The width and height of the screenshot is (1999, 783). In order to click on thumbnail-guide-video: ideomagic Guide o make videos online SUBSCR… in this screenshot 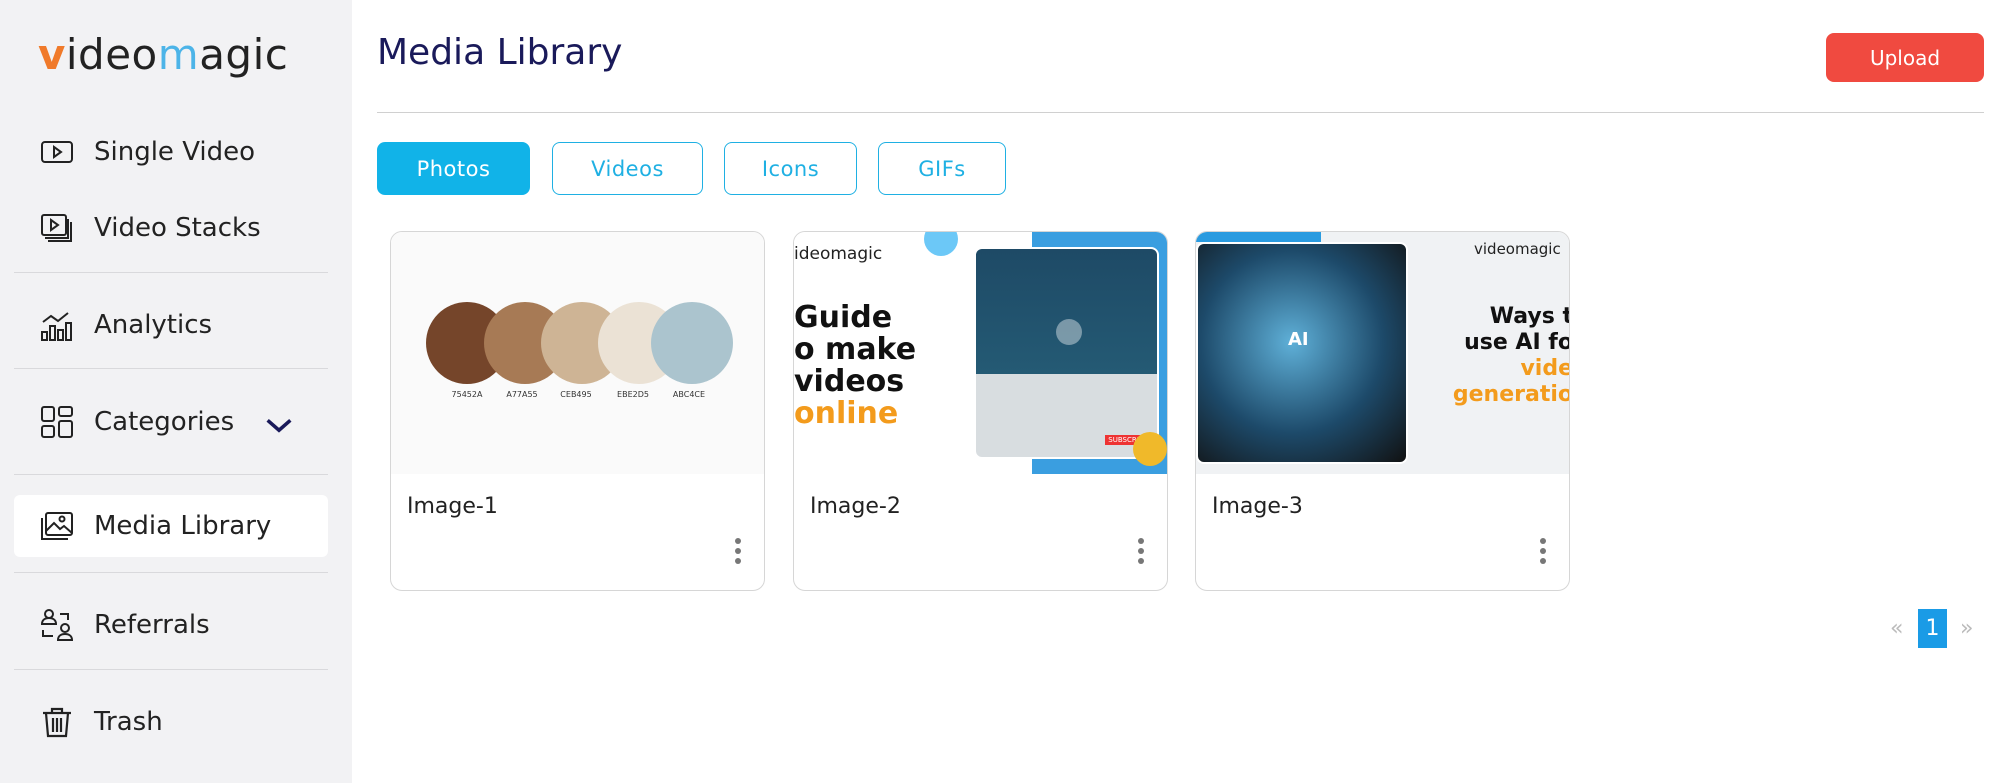, I will do `click(980, 353)`.